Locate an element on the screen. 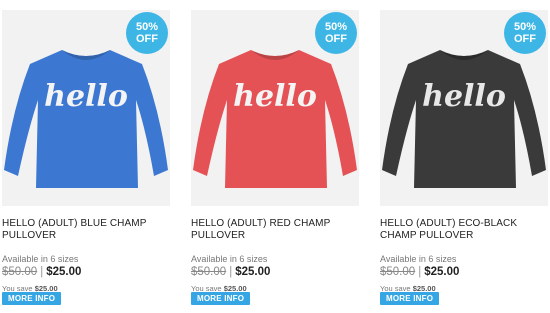 The image size is (550, 313). product-title: HELLO (ADULT) RED CHAMP PULLOVER is located at coordinates (275, 230).